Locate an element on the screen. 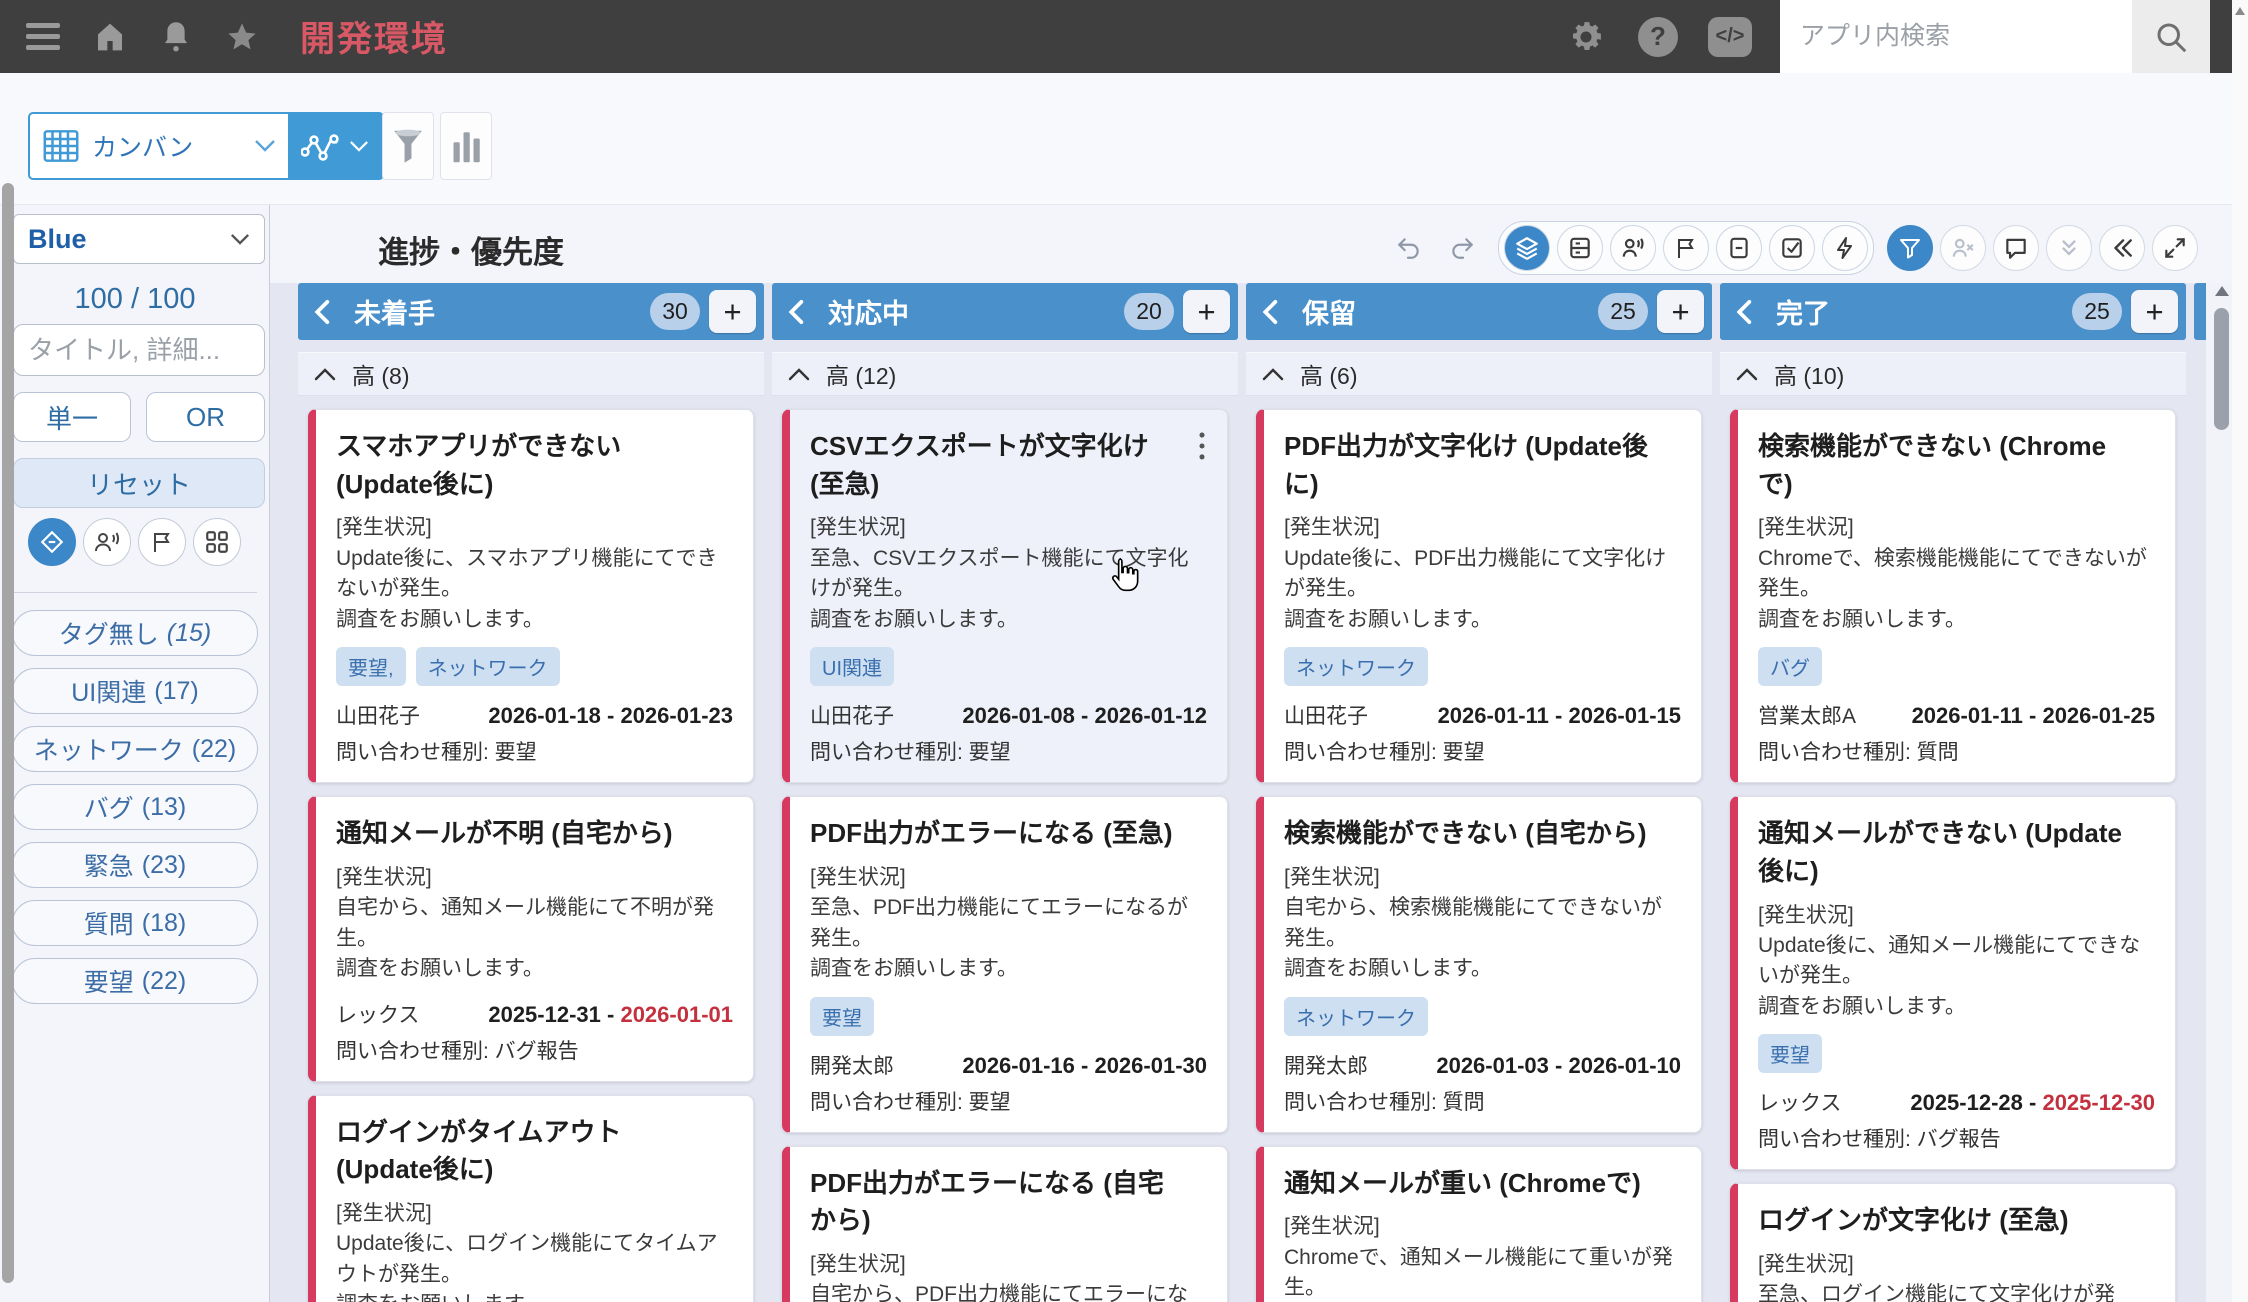 This screenshot has height=1302, width=2248. check-square-icon is located at coordinates (1792, 248).